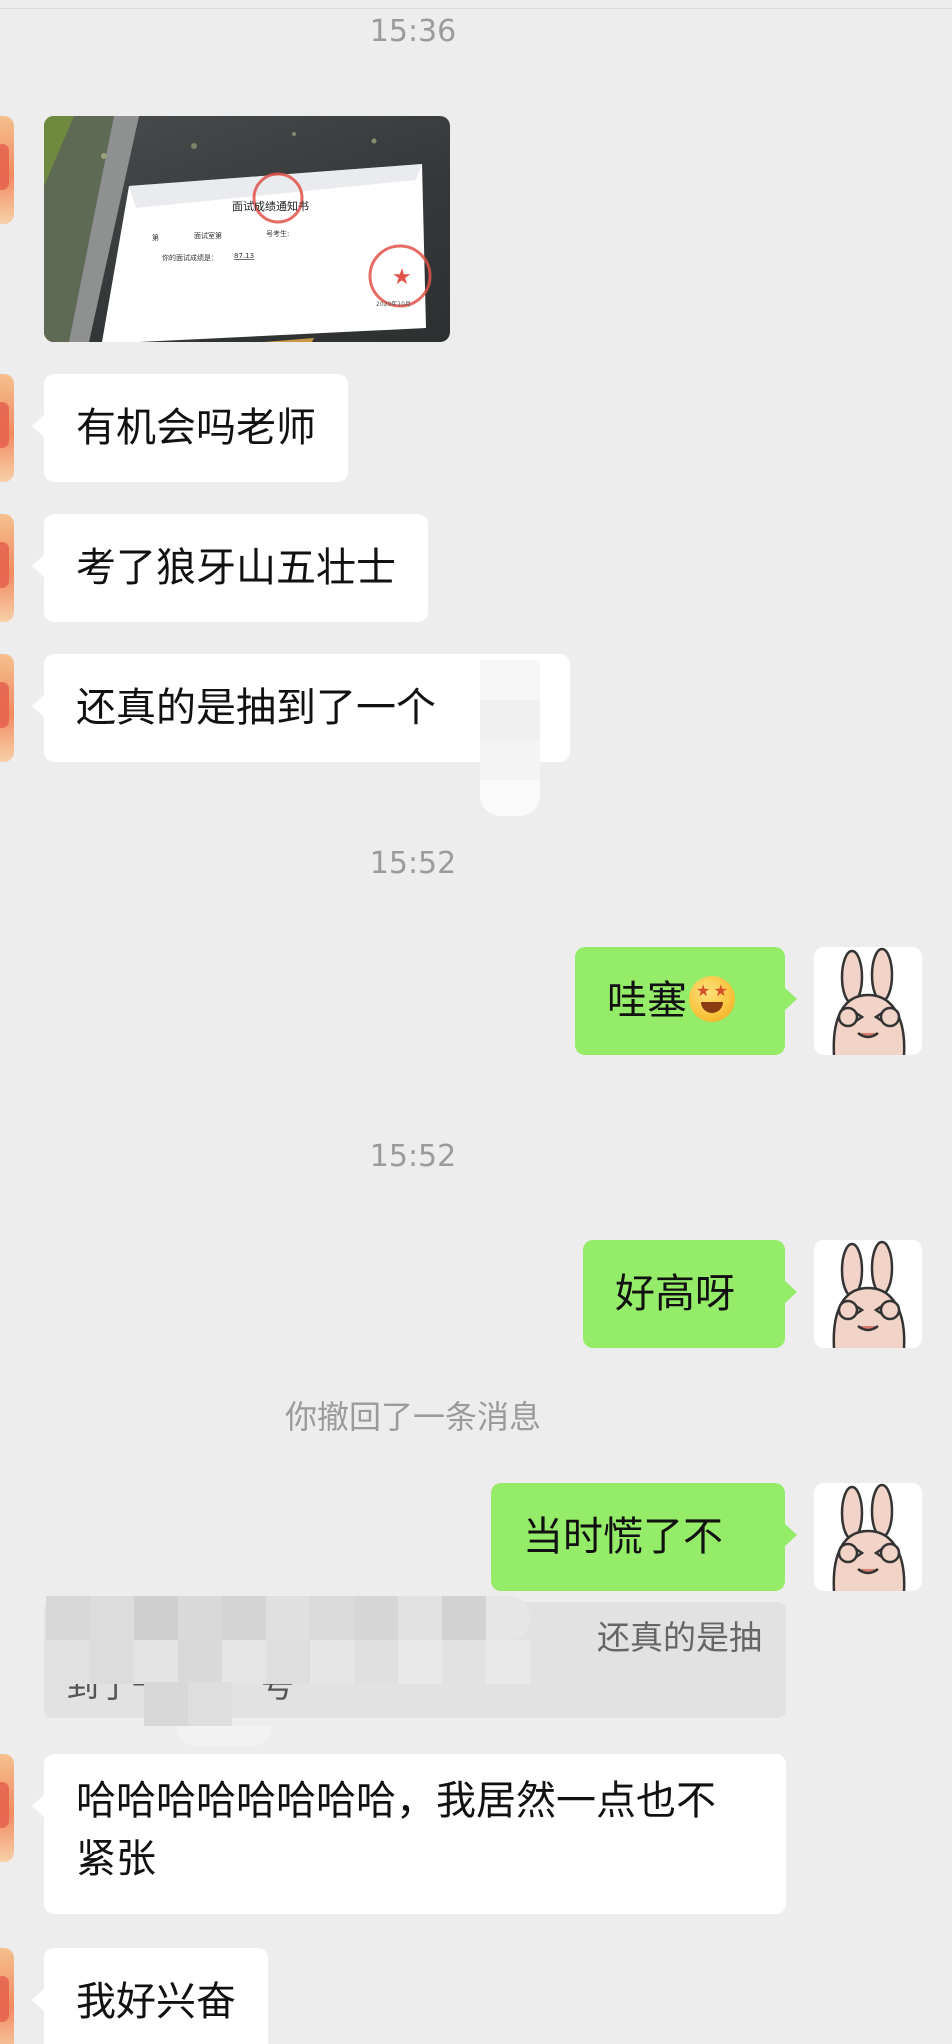 This screenshot has height=2044, width=952. Describe the element at coordinates (413, 31) in the screenshot. I see `timestamp: 15:36` at that location.